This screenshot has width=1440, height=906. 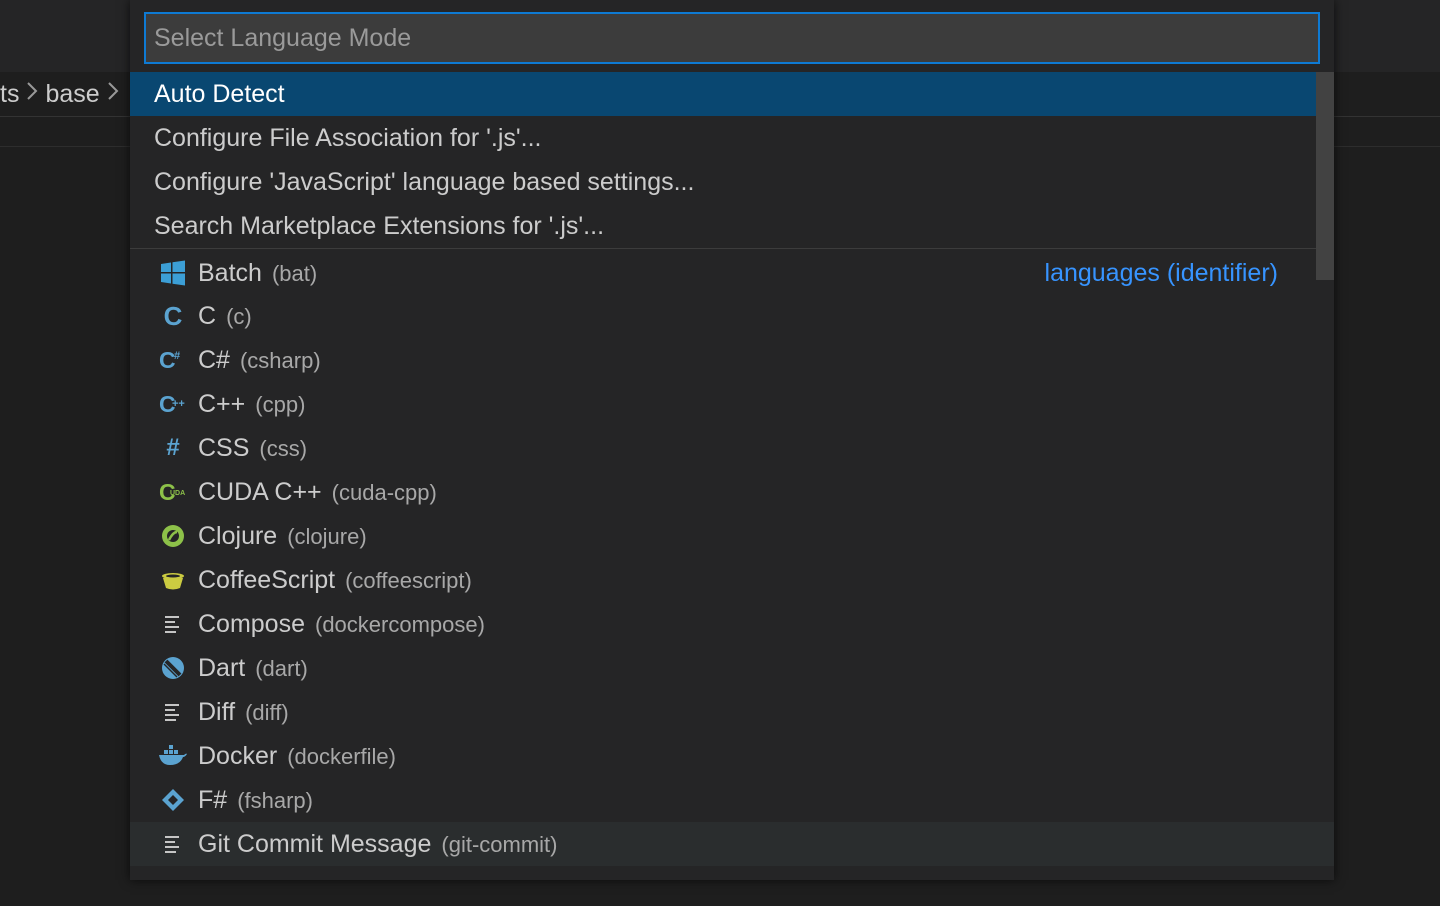 What do you see at coordinates (294, 273) in the screenshot?
I see `language-identifier: (bat)` at bounding box center [294, 273].